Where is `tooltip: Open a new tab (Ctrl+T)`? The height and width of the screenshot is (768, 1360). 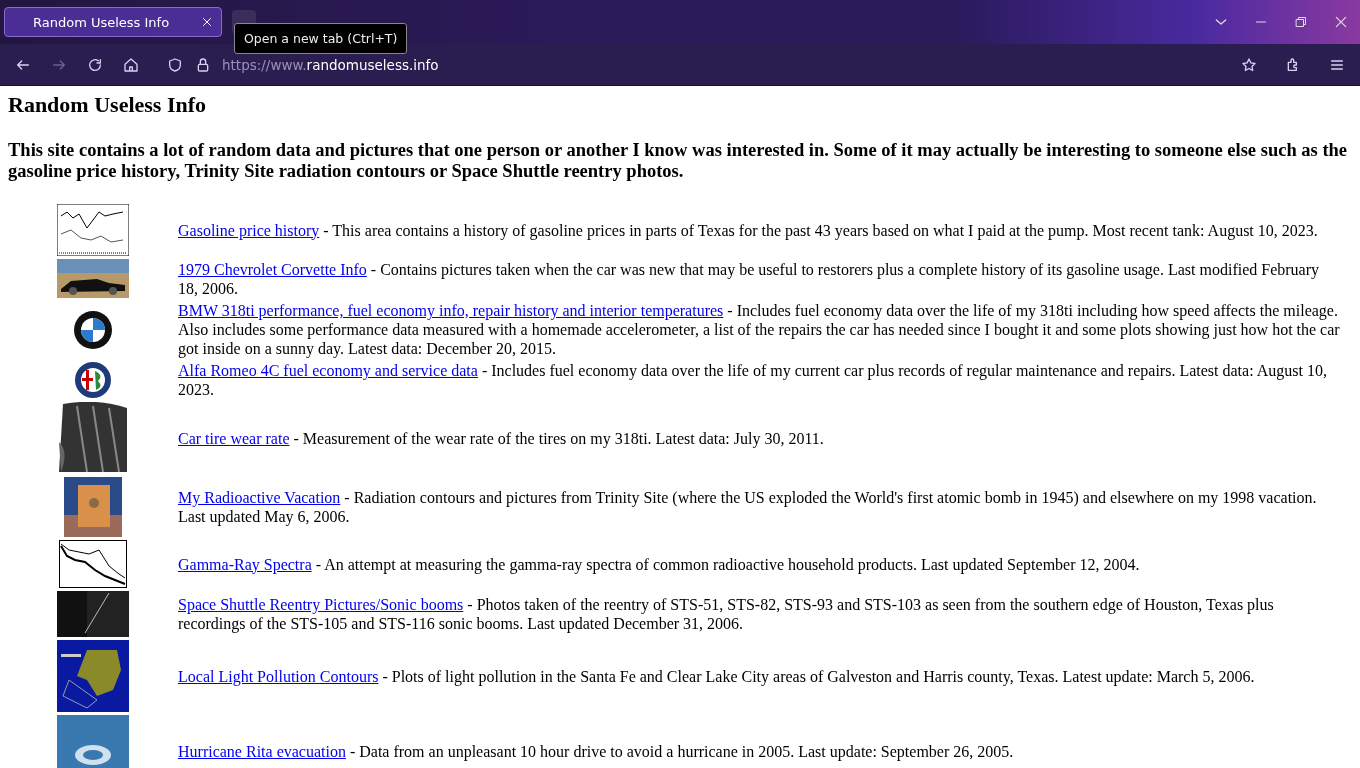 tooltip: Open a new tab (Ctrl+T) is located at coordinates (321, 38).